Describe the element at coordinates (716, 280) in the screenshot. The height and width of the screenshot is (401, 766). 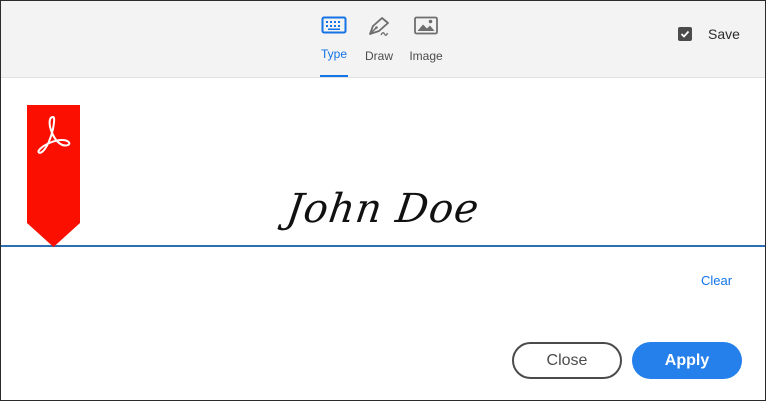
I see `clear-link: Clear` at that location.